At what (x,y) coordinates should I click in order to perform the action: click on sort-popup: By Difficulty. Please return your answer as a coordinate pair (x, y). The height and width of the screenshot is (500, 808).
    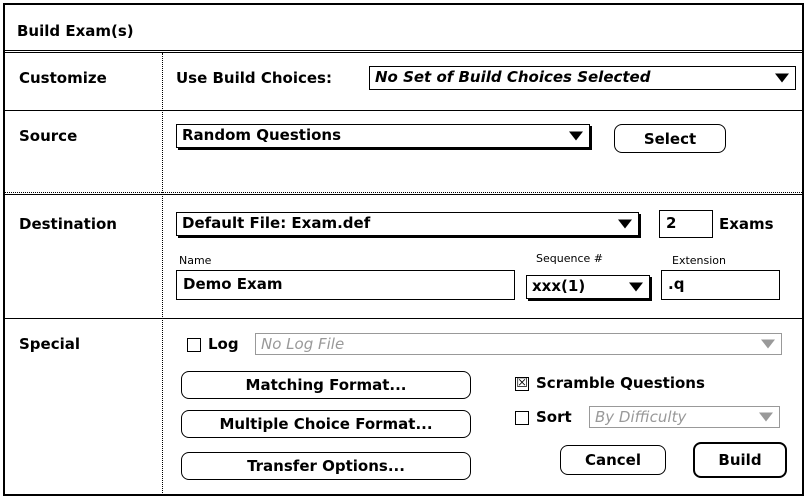
    Looking at the image, I should click on (684, 417).